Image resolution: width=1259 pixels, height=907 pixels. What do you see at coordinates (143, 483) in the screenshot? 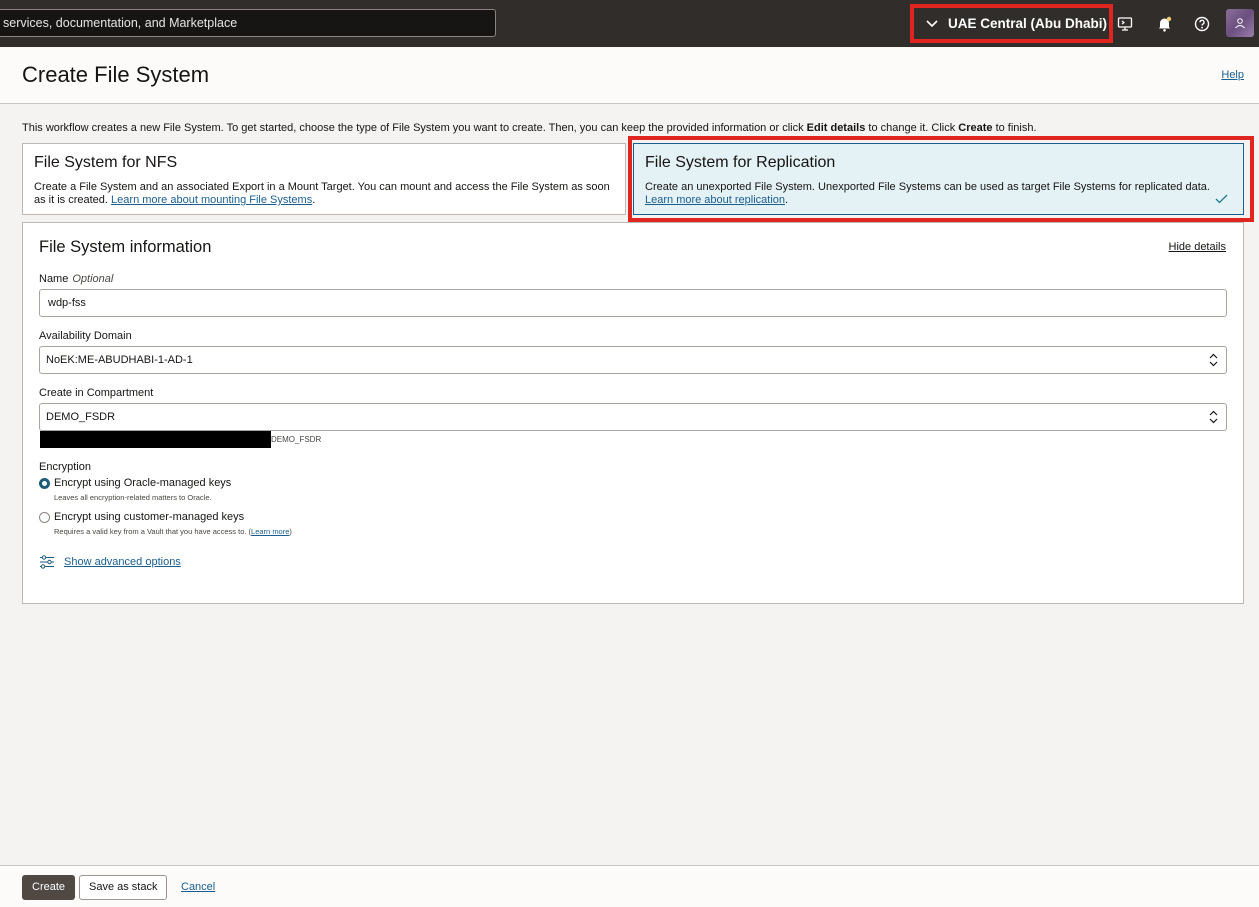
I see `encrypt-oracle-label: Encrypt using Oracle-managed keys` at bounding box center [143, 483].